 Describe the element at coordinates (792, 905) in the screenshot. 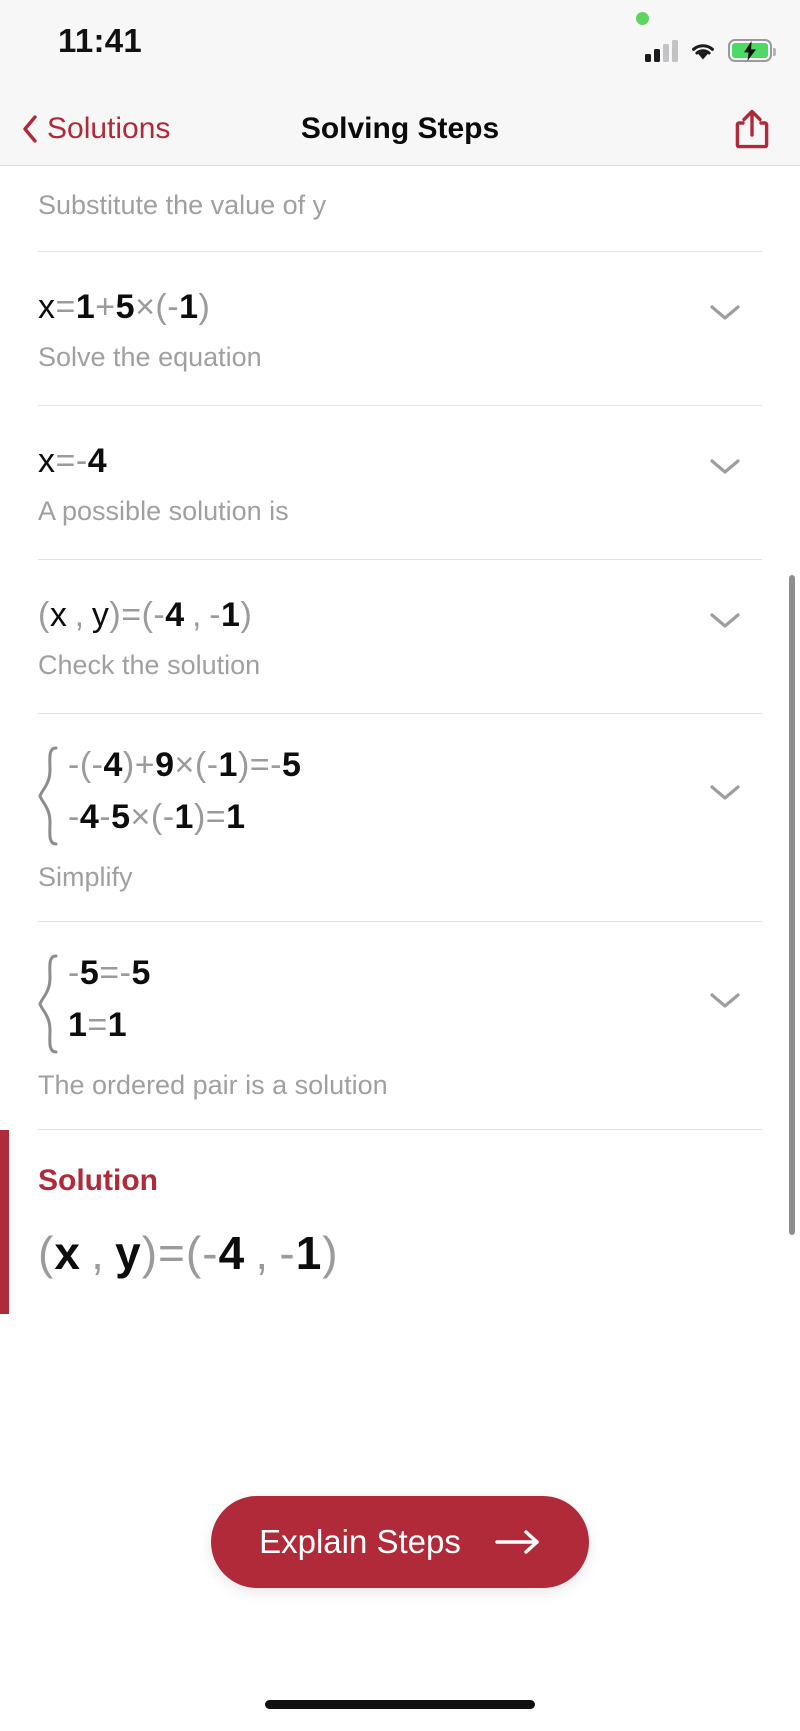

I see `vertical-scrollbar` at that location.